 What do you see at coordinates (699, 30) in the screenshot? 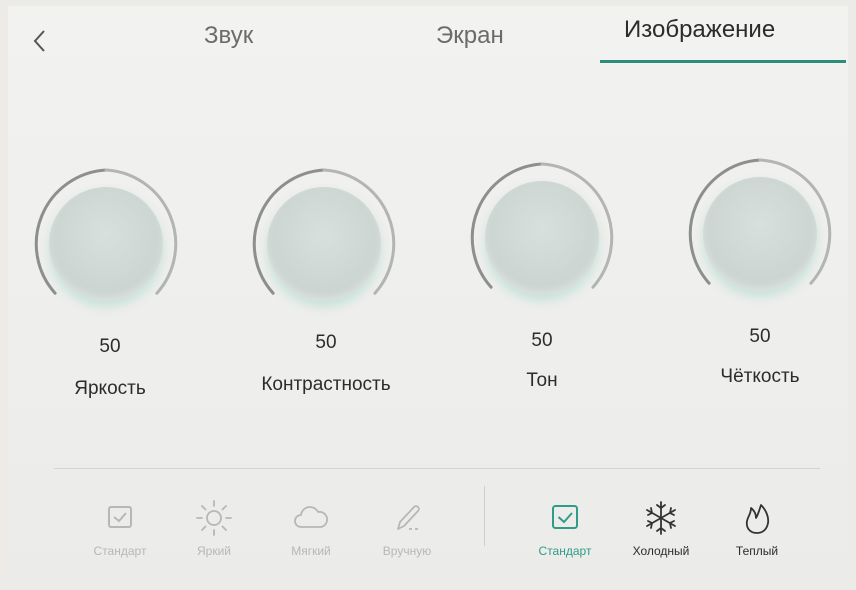
I see `tab-picture: Изображение` at bounding box center [699, 30].